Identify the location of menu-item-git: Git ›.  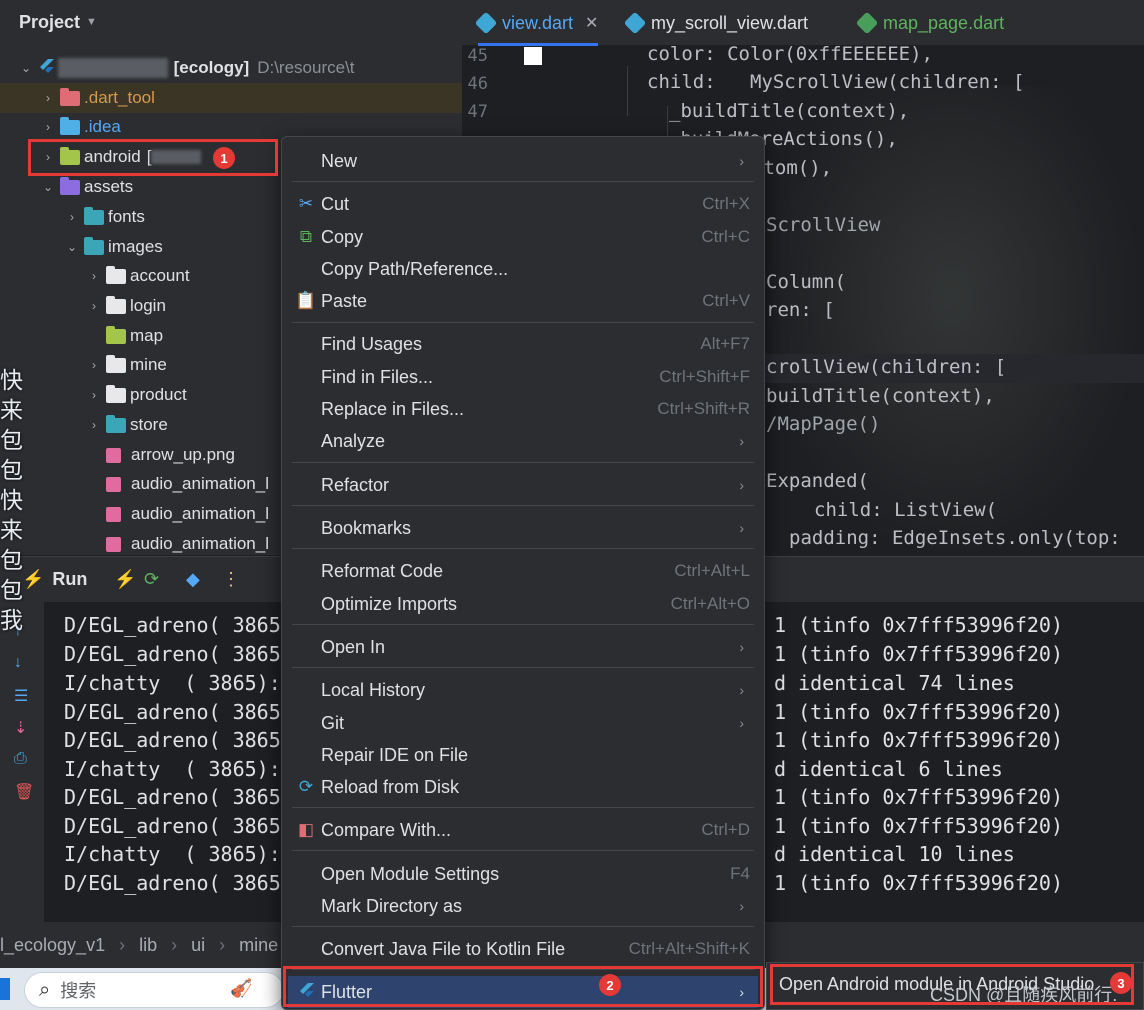
(523, 723).